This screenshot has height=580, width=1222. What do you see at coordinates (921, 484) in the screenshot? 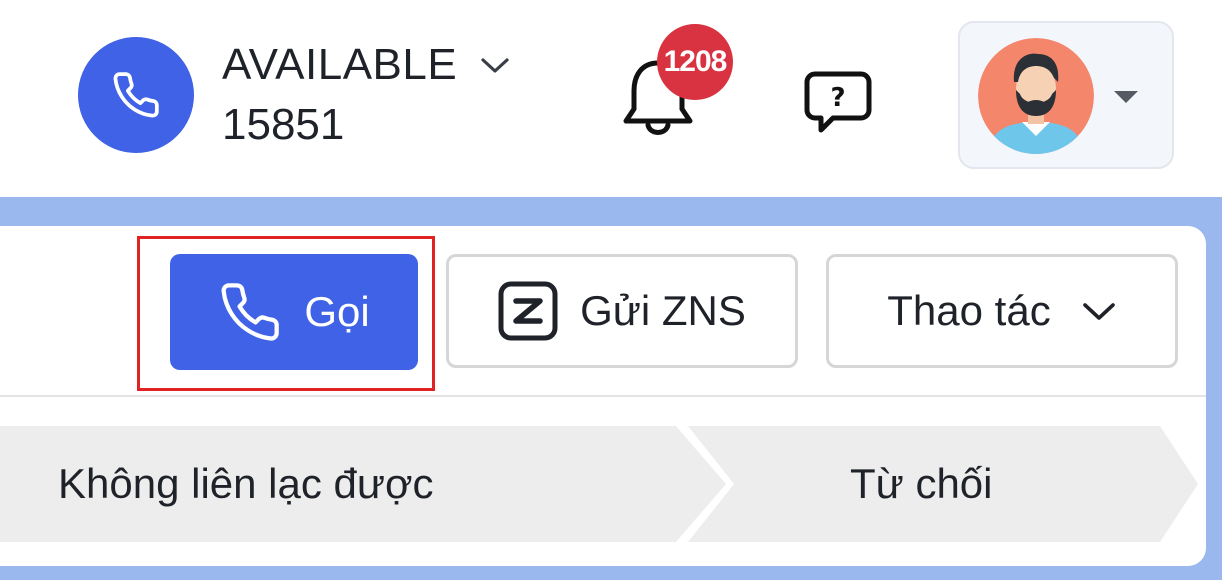
I see `pipeline-stage-rejected: Từ chối` at bounding box center [921, 484].